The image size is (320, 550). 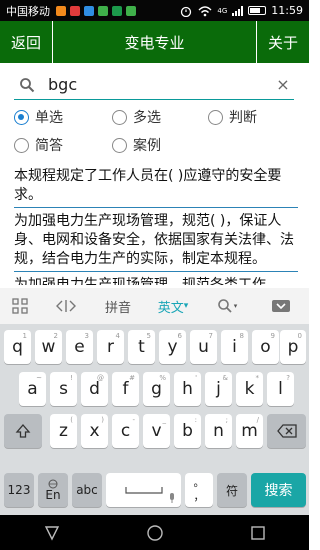 I want to click on key-hint: 1, so click(x=24, y=336).